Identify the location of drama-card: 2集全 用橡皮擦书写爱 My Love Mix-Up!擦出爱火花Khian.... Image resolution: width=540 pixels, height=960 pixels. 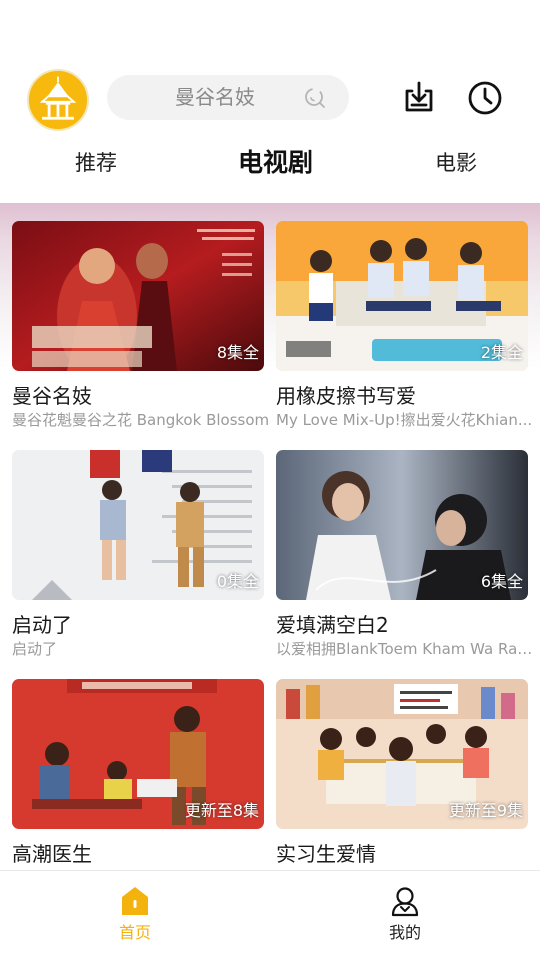
(404, 325).